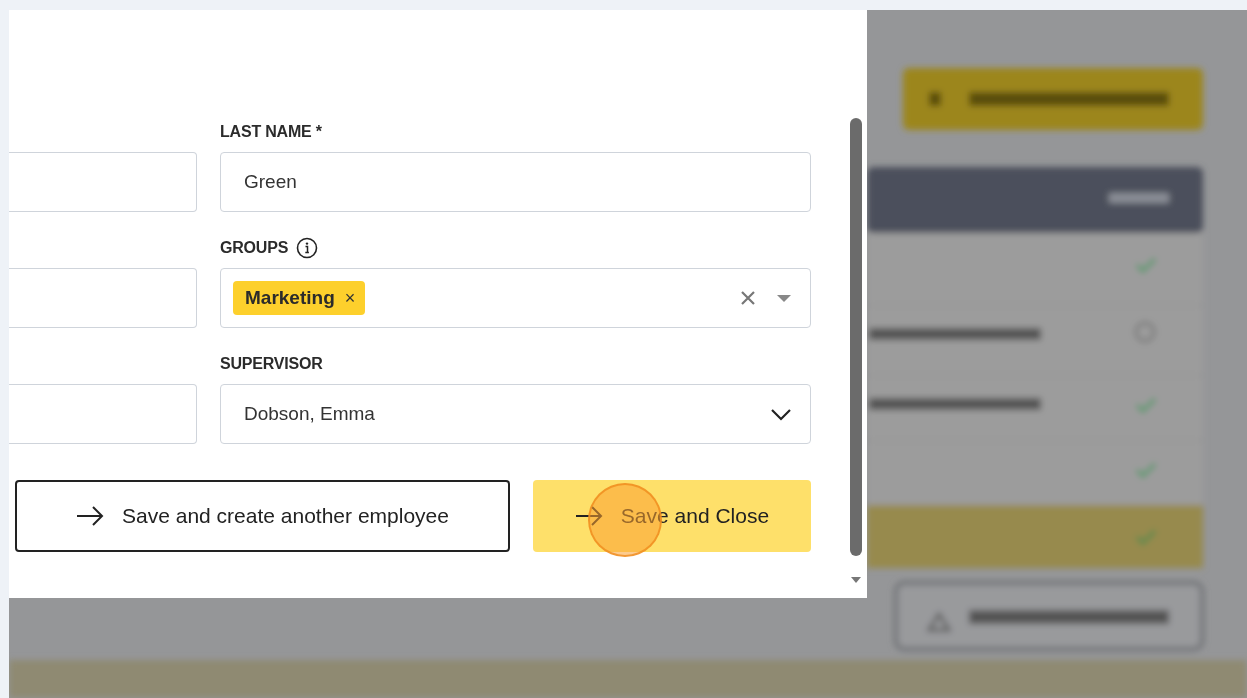 This screenshot has height=698, width=1247. Describe the element at coordinates (270, 182) in the screenshot. I see `field-value: Green` at that location.